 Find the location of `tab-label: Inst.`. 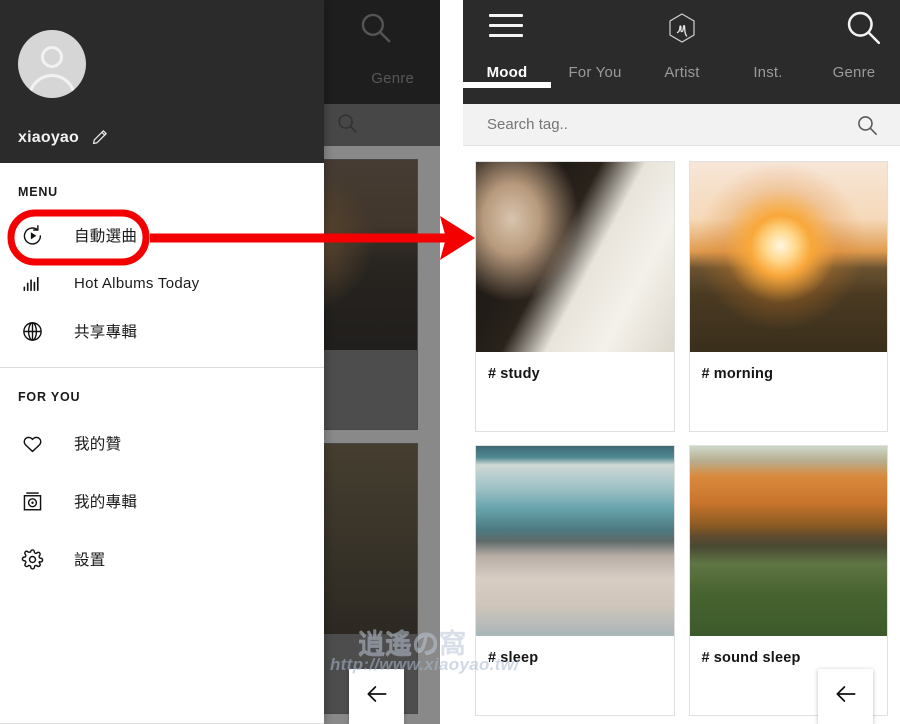

tab-label: Inst. is located at coordinates (768, 72).